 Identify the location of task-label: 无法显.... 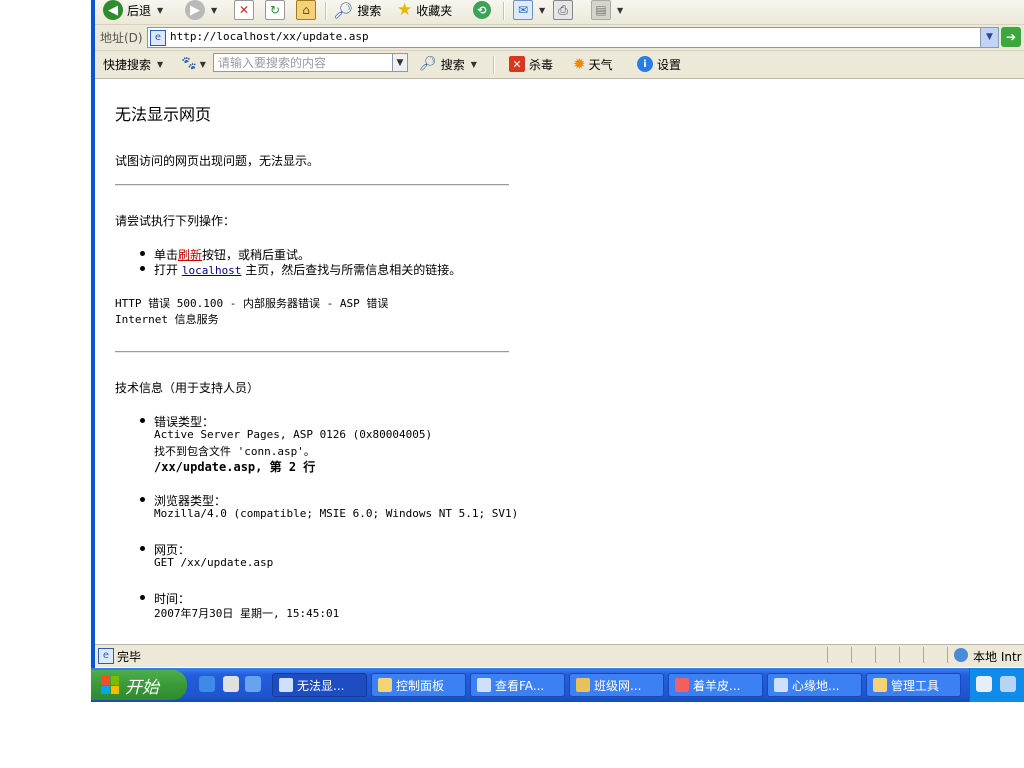
(321, 685).